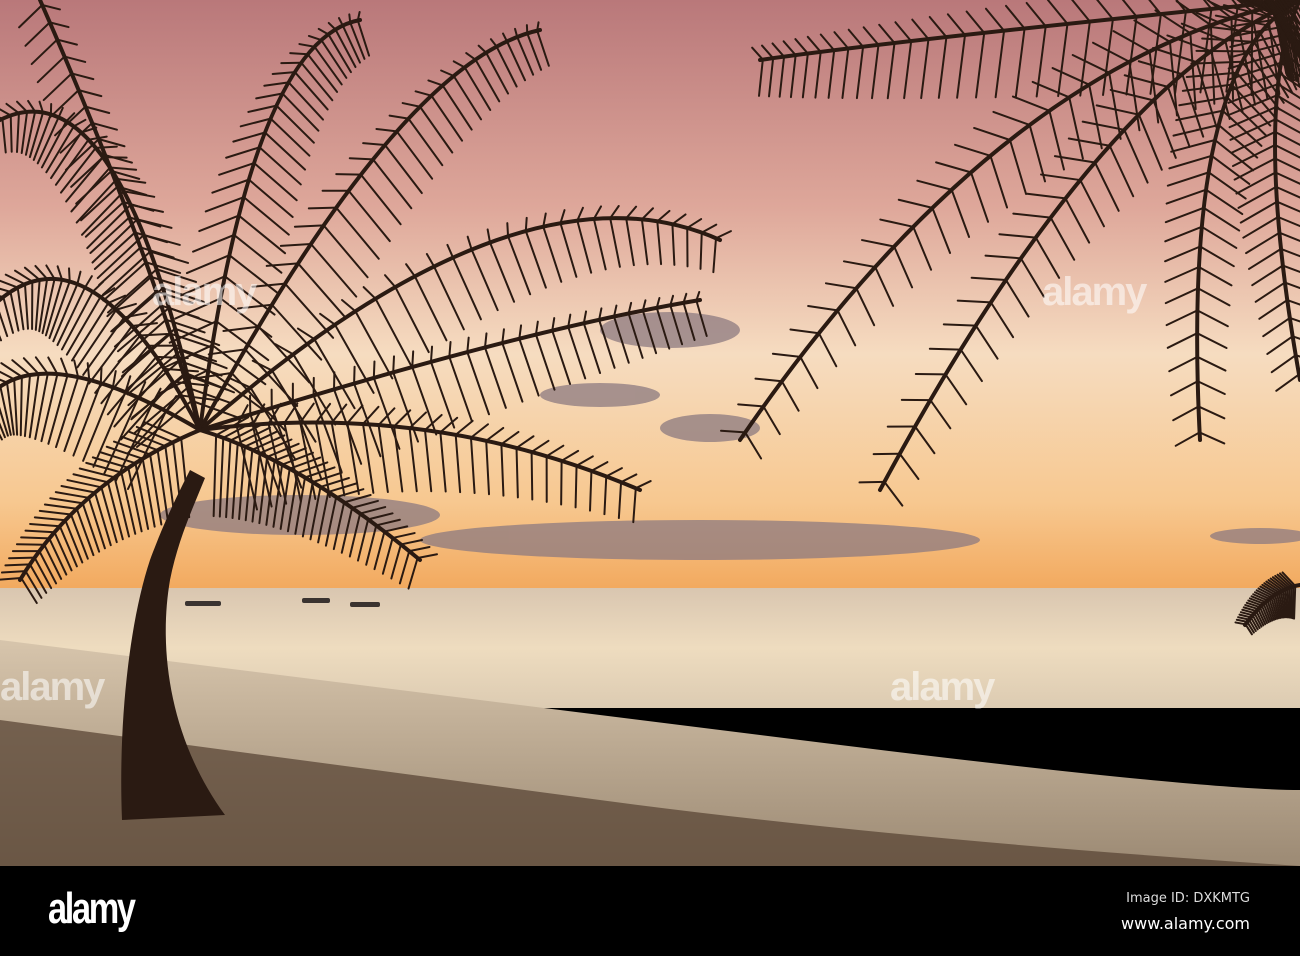 This screenshot has height=956, width=1300. I want to click on alamy-logo: alamy, so click(92, 908).